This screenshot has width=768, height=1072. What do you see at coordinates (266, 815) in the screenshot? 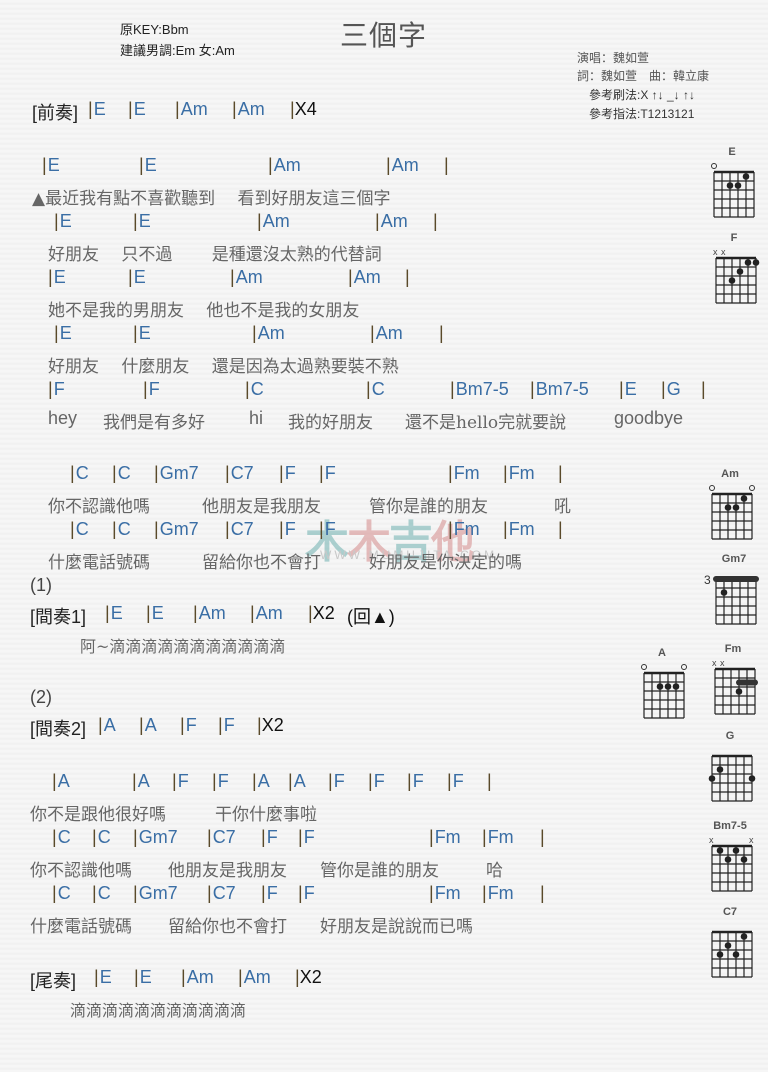
I see `lyric-word: 干你什麼事啦` at bounding box center [266, 815].